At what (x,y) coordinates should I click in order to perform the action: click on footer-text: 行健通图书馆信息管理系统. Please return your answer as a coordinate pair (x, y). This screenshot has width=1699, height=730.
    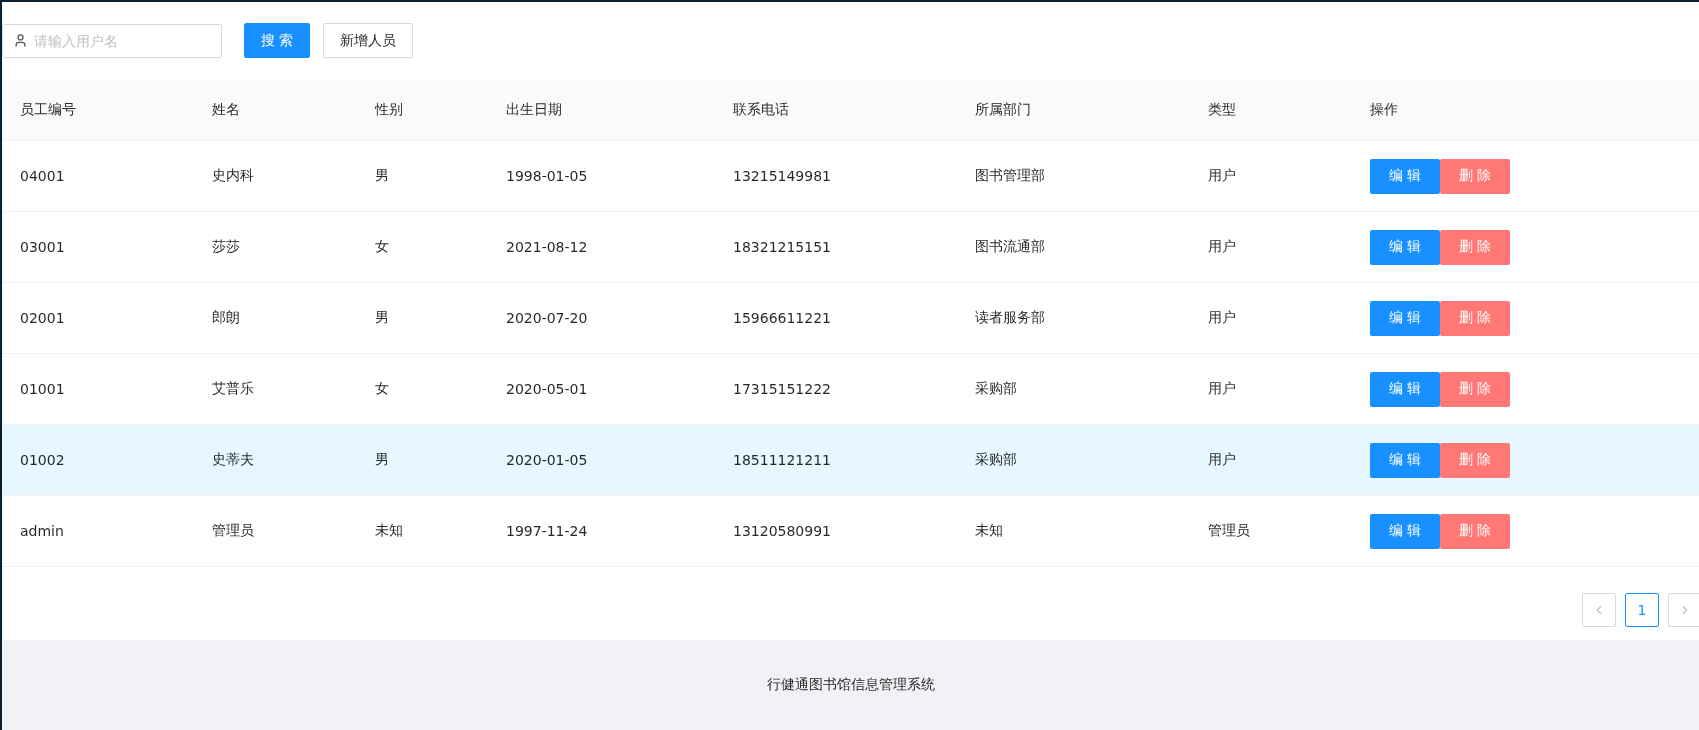
    Looking at the image, I should click on (850, 685).